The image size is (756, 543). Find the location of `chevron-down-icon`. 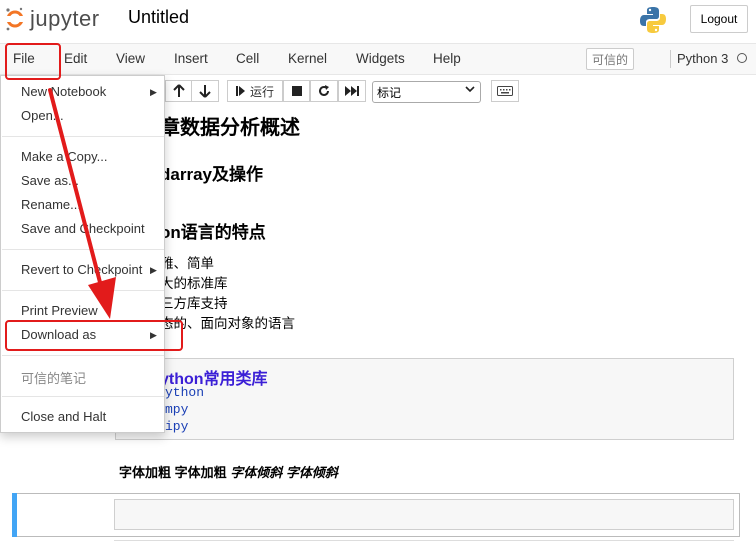

chevron-down-icon is located at coordinates (470, 90).